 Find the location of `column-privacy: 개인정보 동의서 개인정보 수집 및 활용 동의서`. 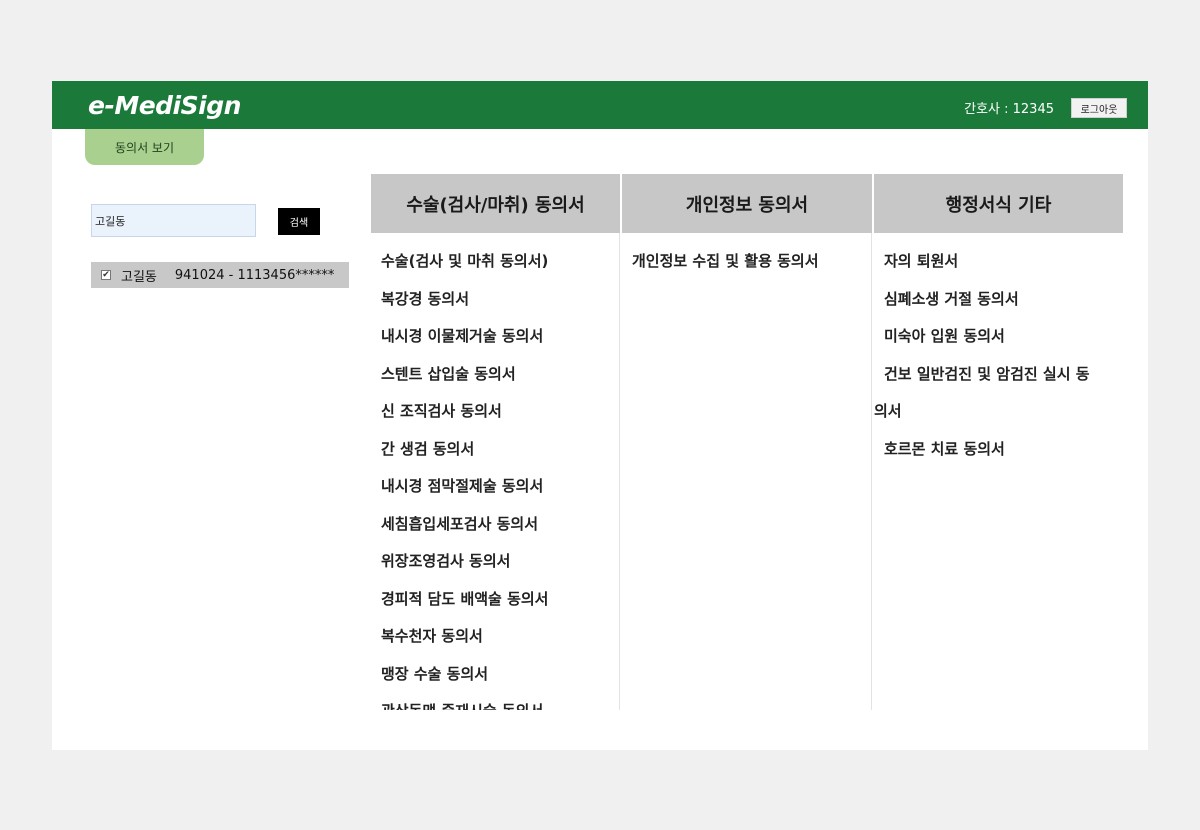

column-privacy: 개인정보 동의서 개인정보 수집 및 활용 동의서 is located at coordinates (747, 442).